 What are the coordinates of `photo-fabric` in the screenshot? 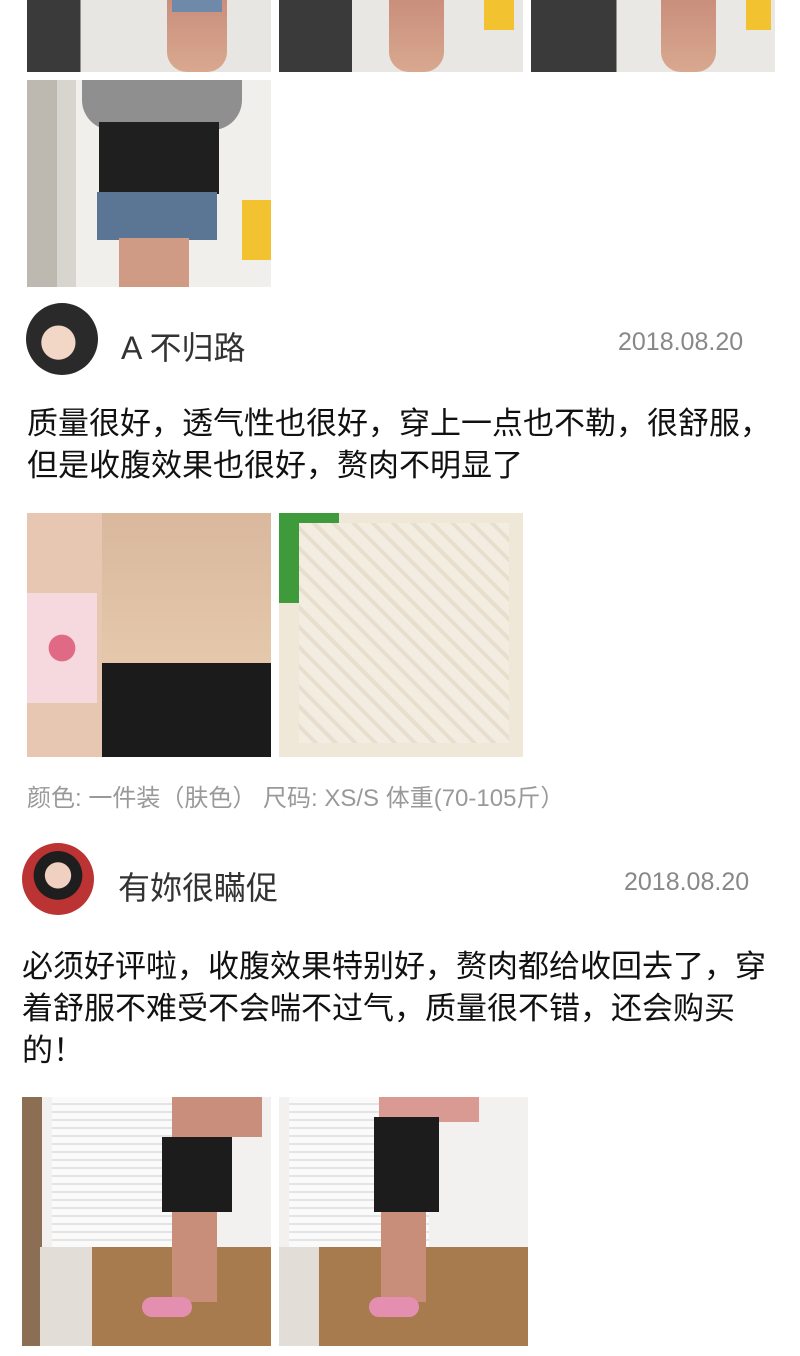 It's located at (404, 633).